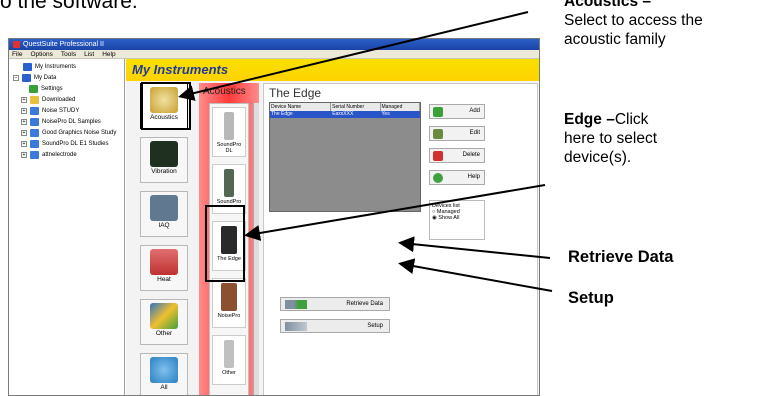 Image resolution: width=765 pixels, height=396 pixels. What do you see at coordinates (474, 133) in the screenshot?
I see `edit-button-label: Edit` at bounding box center [474, 133].